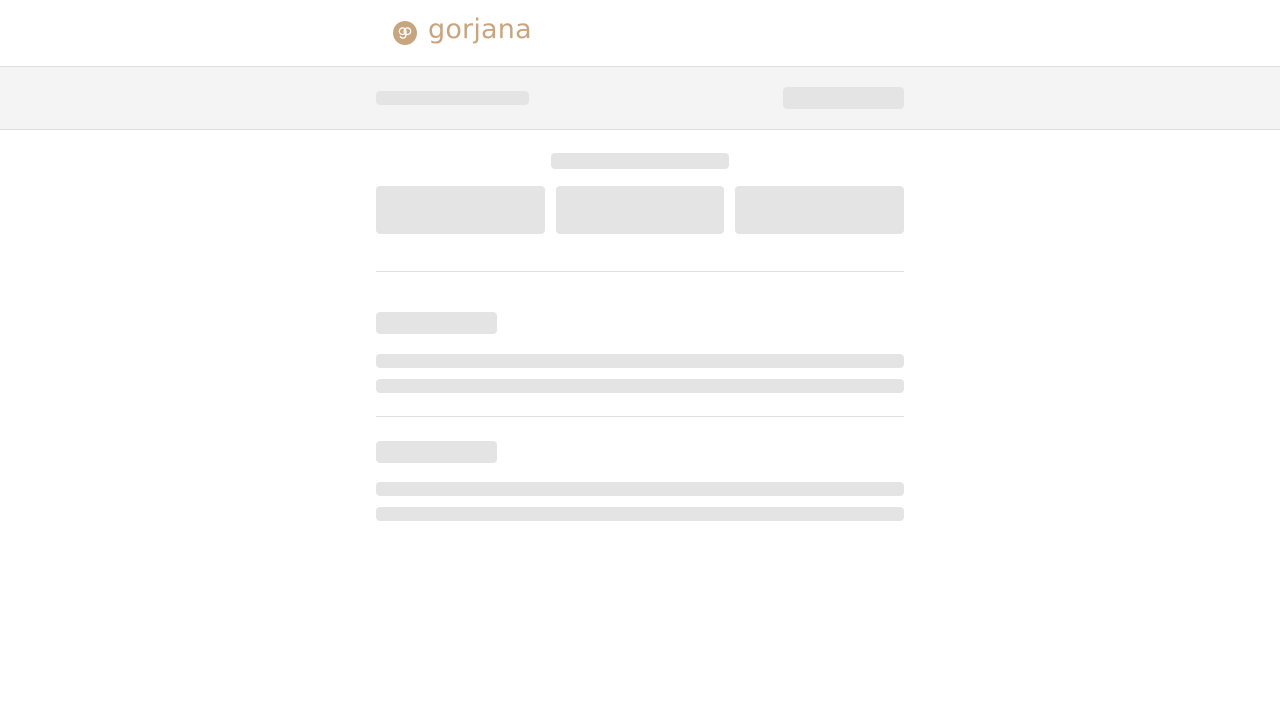  I want to click on order-summary-toggle-placeholder, so click(452, 98).